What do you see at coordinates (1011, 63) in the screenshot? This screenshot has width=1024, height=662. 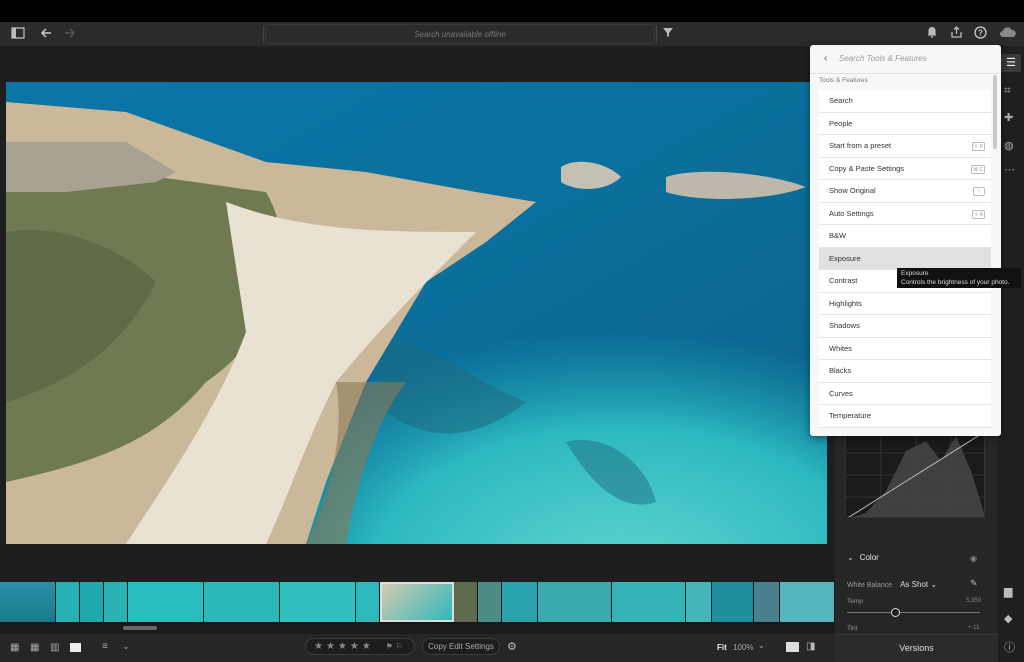 I see `edit-sliders-icon: ☰` at bounding box center [1011, 63].